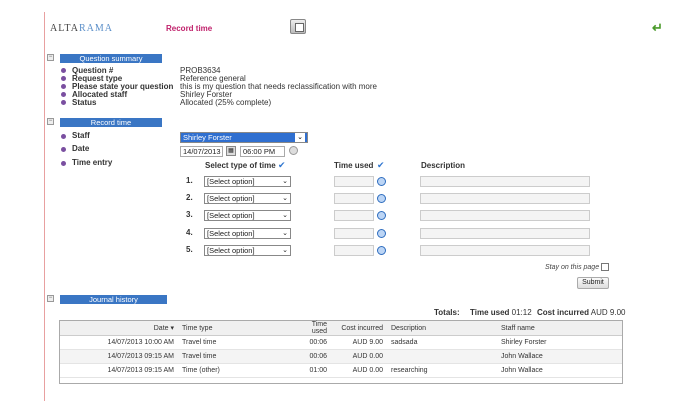 The height and width of the screenshot is (401, 679). What do you see at coordinates (298, 26) in the screenshot?
I see `save-icon` at bounding box center [298, 26].